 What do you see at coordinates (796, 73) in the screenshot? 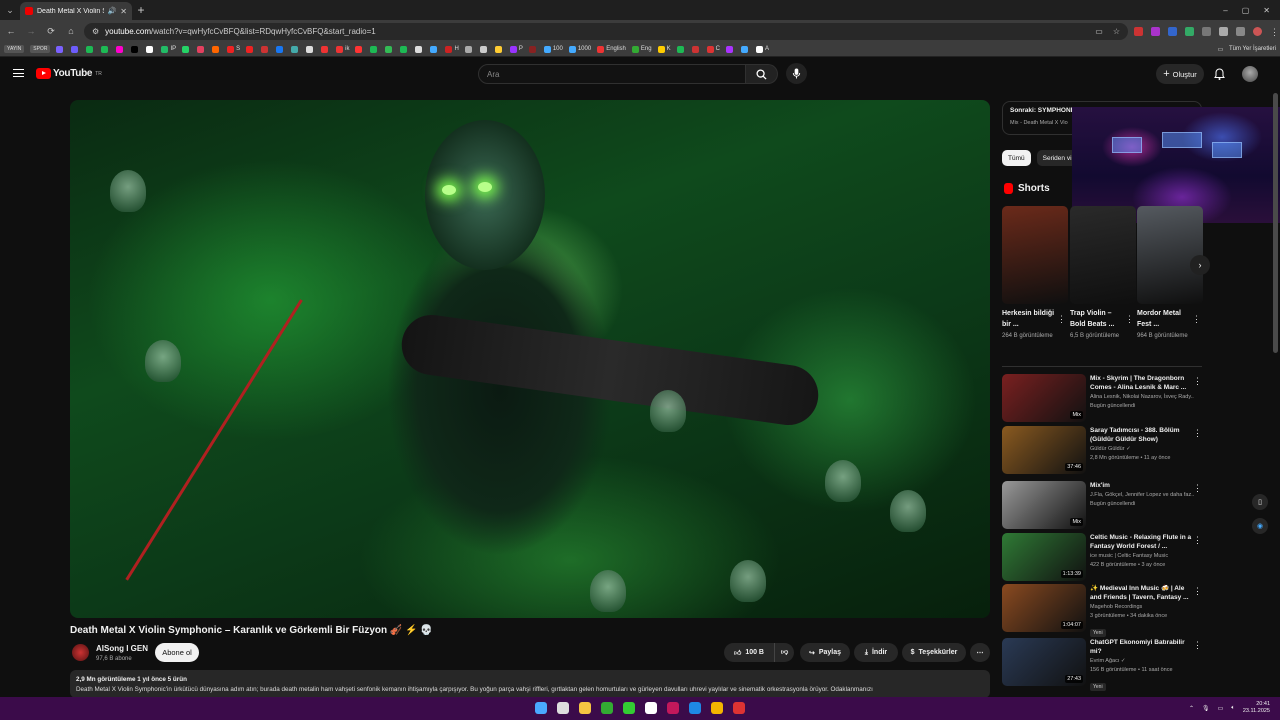
I see `voice-search-button` at bounding box center [796, 73].